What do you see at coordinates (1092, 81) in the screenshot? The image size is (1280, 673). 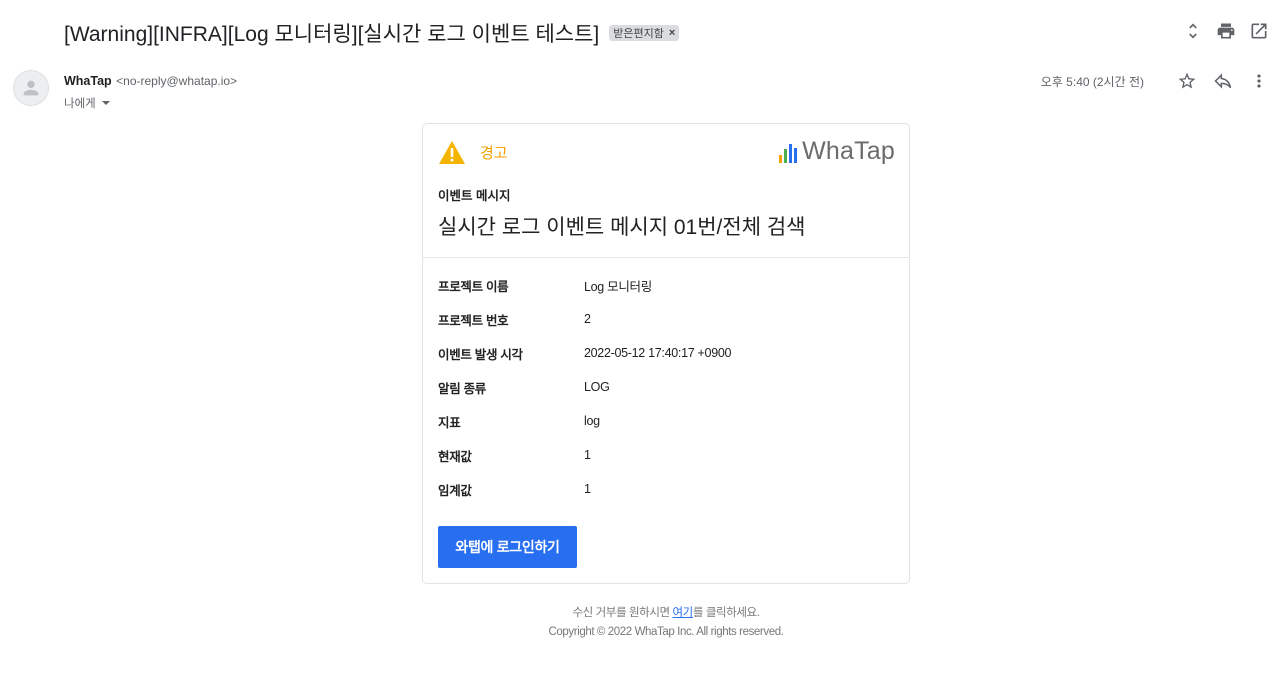 I see `message-time: 오후 5:40 (2시간 전)` at bounding box center [1092, 81].